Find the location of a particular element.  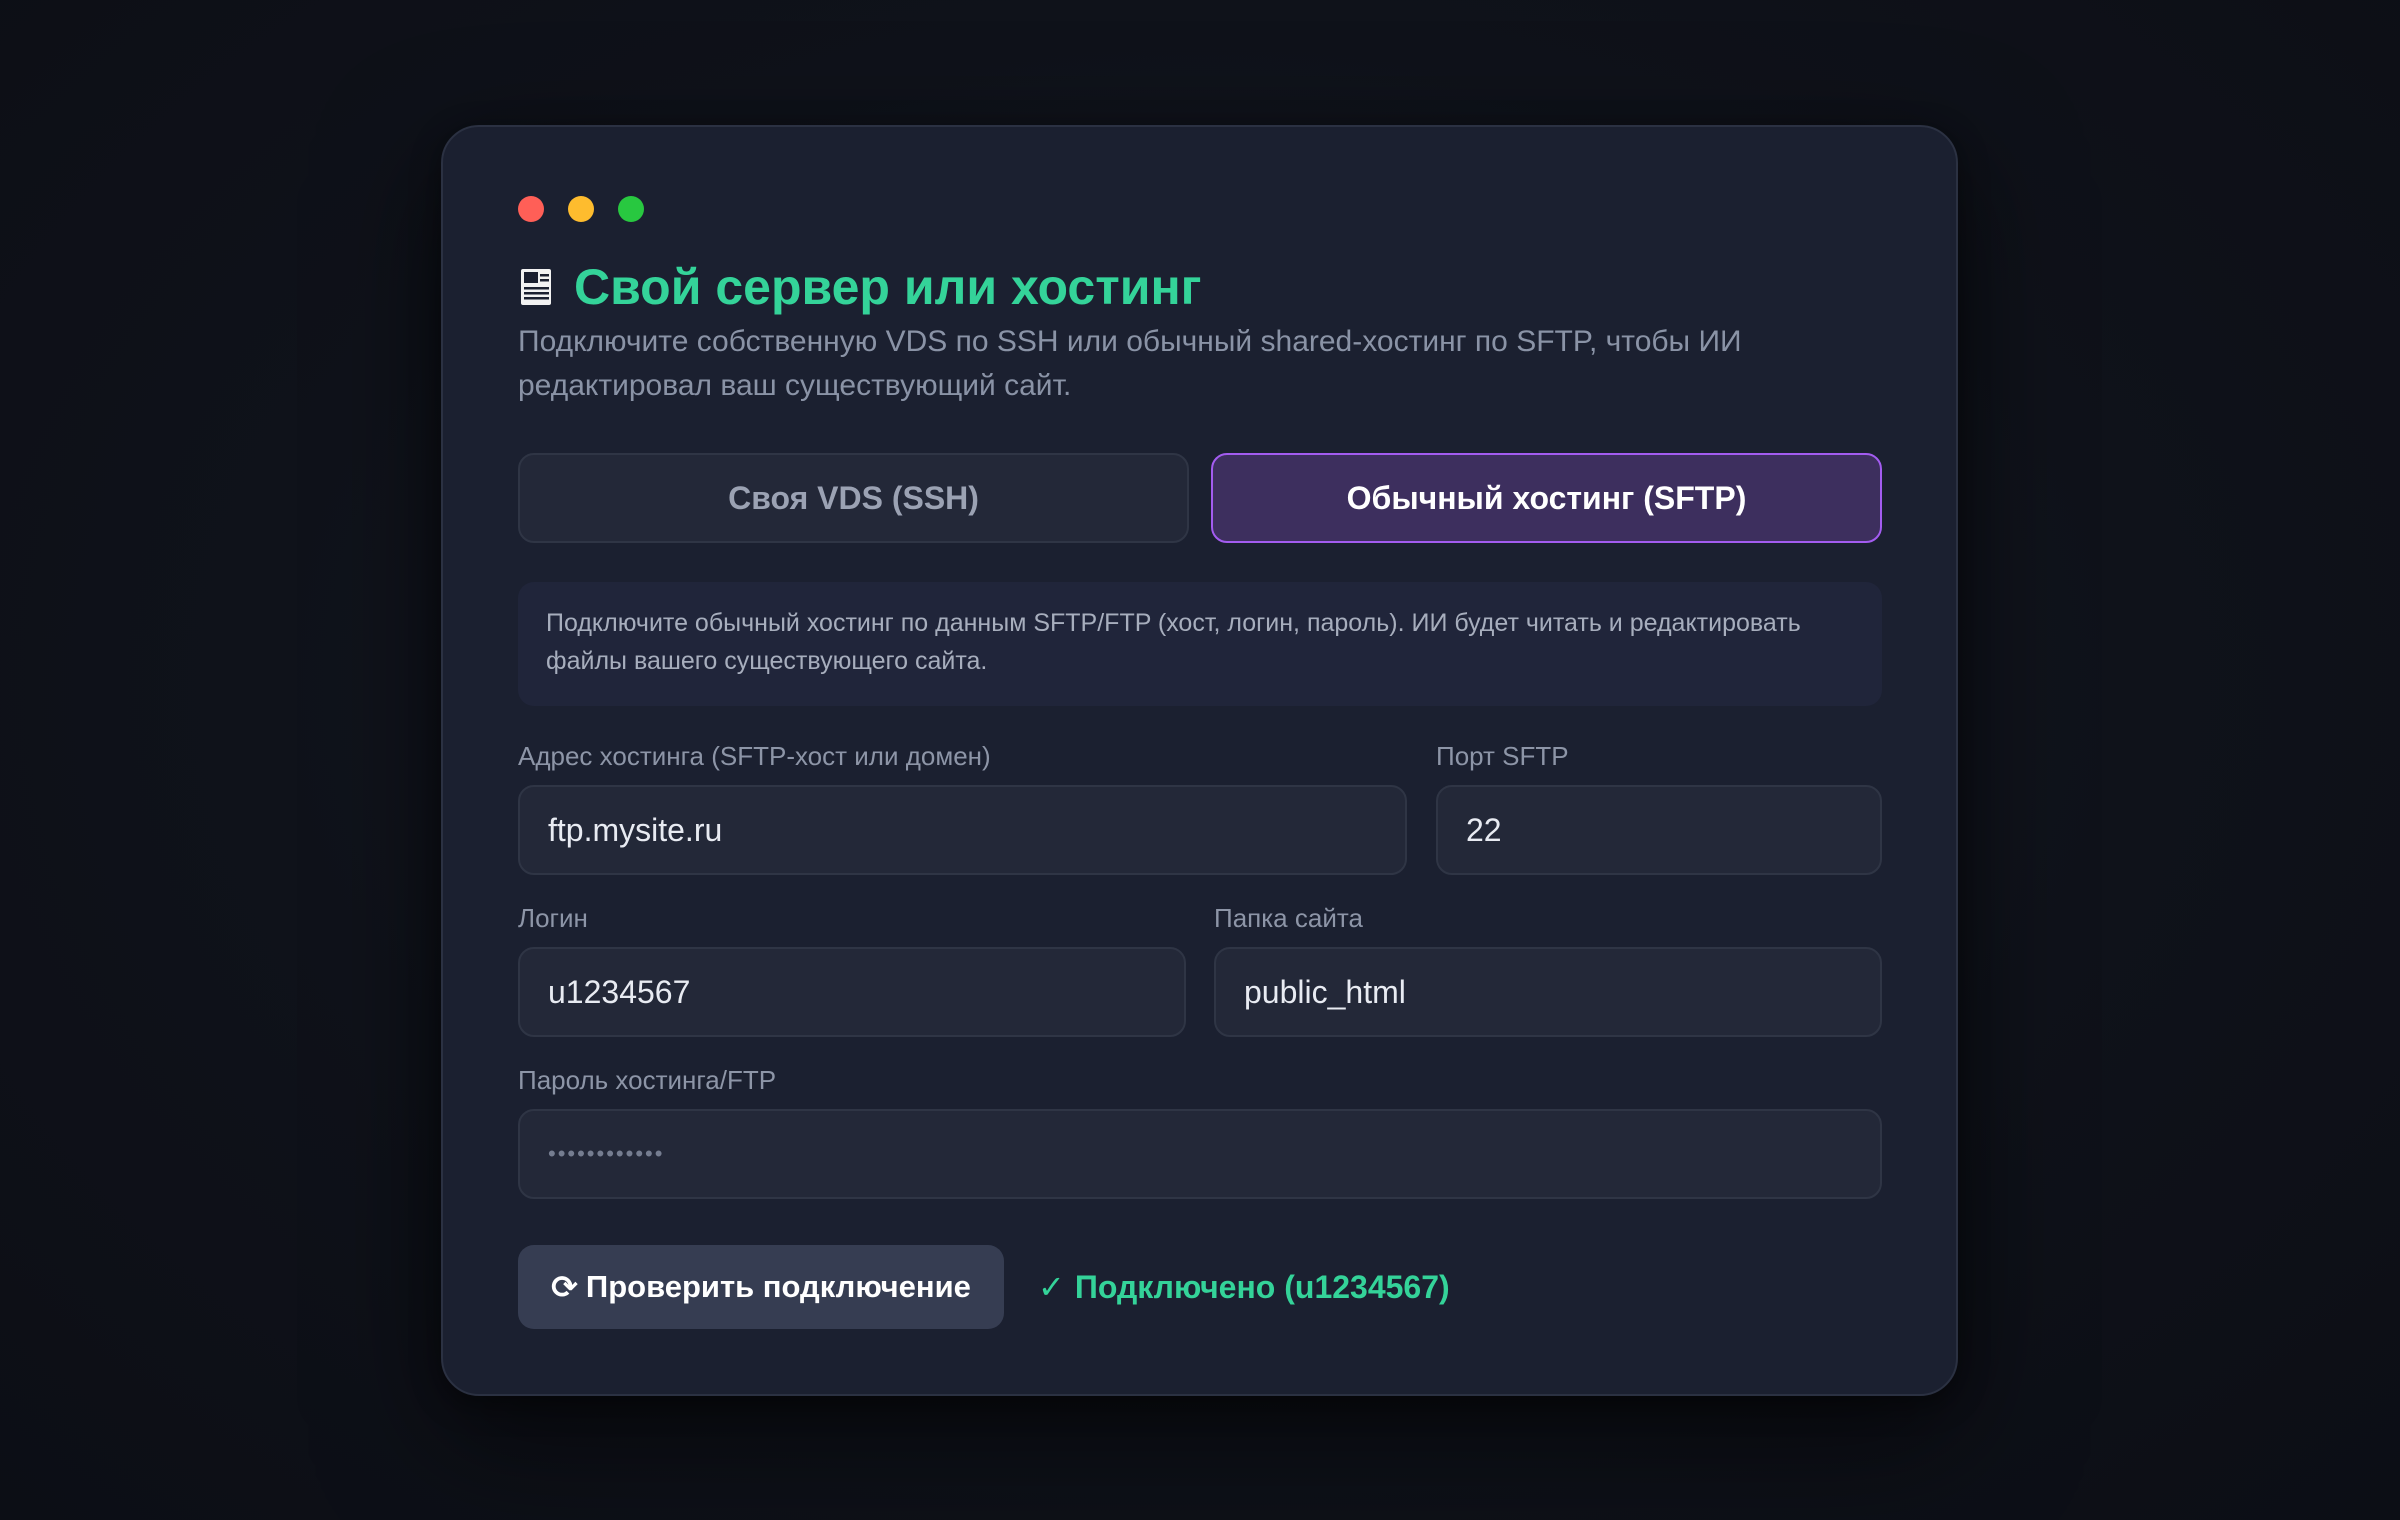

maximize-window-button is located at coordinates (631, 209).